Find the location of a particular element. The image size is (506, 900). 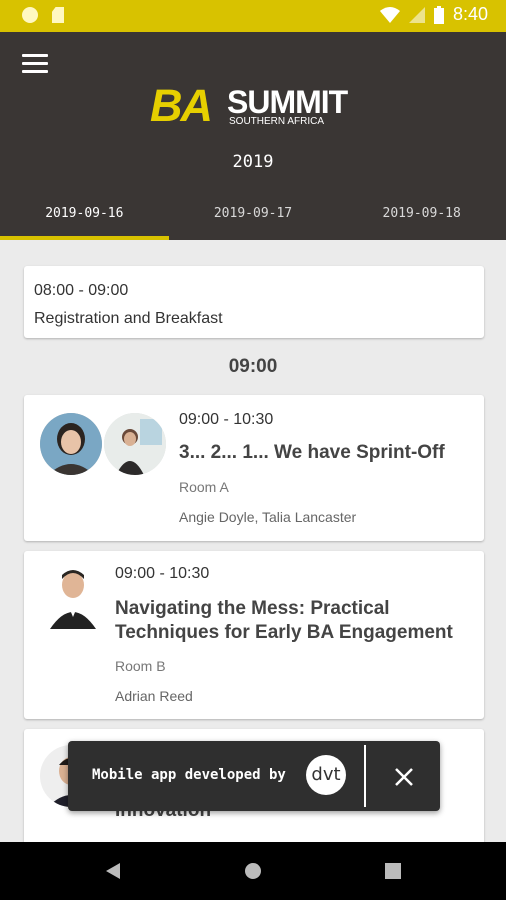

status-bar: 8:40 is located at coordinates (253, 16).